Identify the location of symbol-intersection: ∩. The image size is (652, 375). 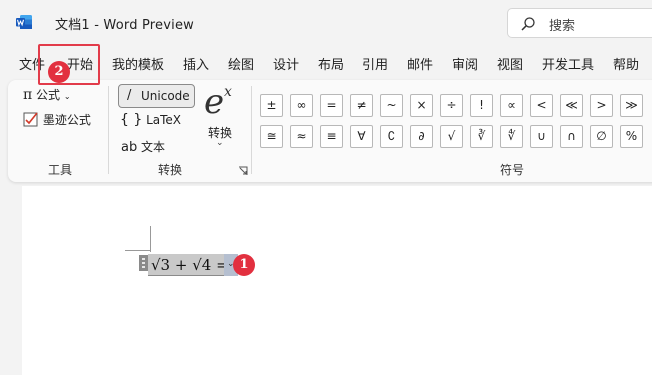
(571, 136).